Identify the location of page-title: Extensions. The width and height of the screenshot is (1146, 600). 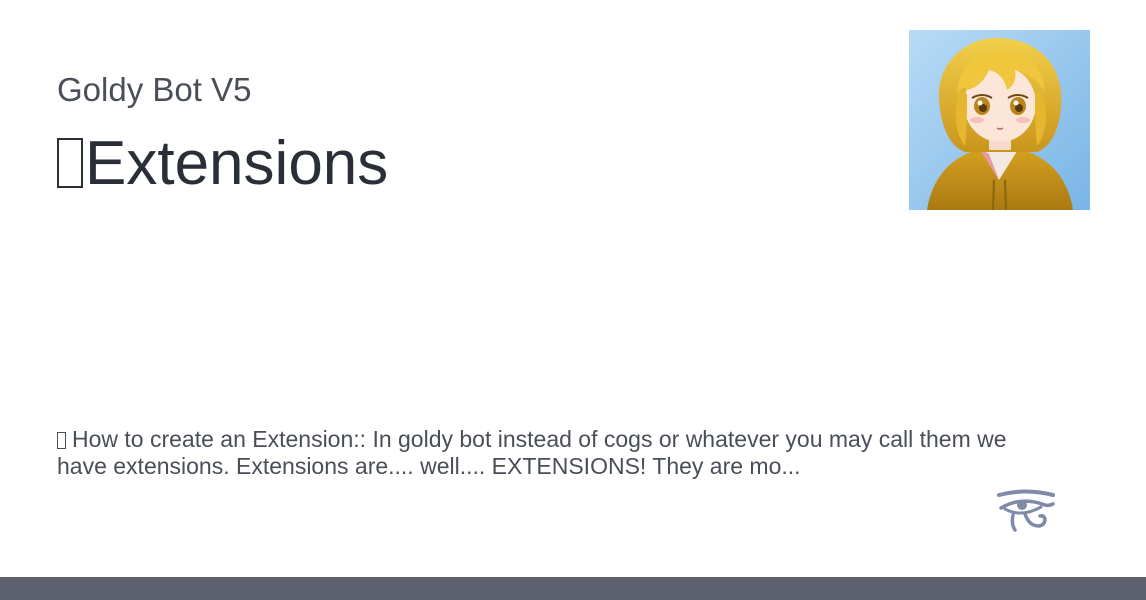
(222, 164).